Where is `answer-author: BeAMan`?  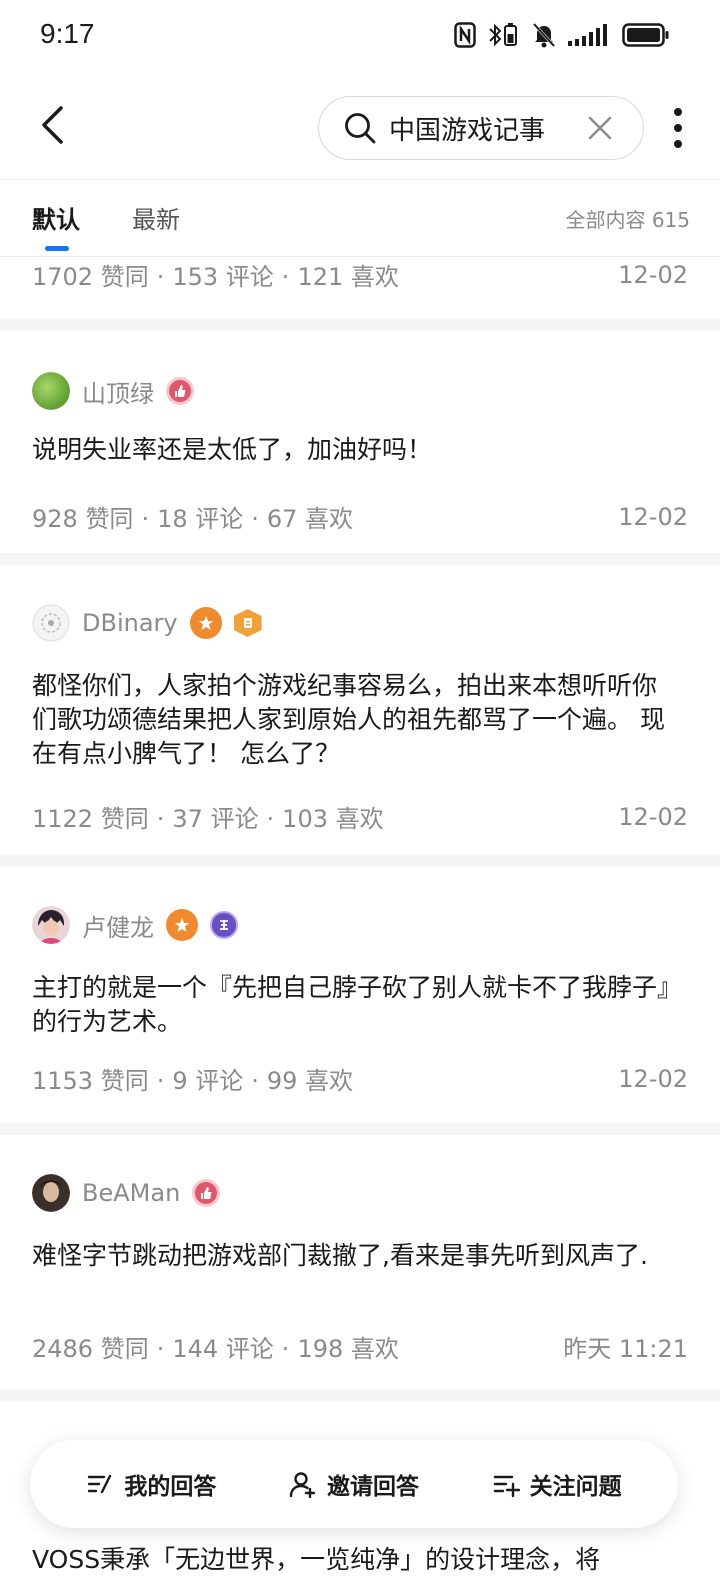
answer-author: BeAMan is located at coordinates (126, 1193).